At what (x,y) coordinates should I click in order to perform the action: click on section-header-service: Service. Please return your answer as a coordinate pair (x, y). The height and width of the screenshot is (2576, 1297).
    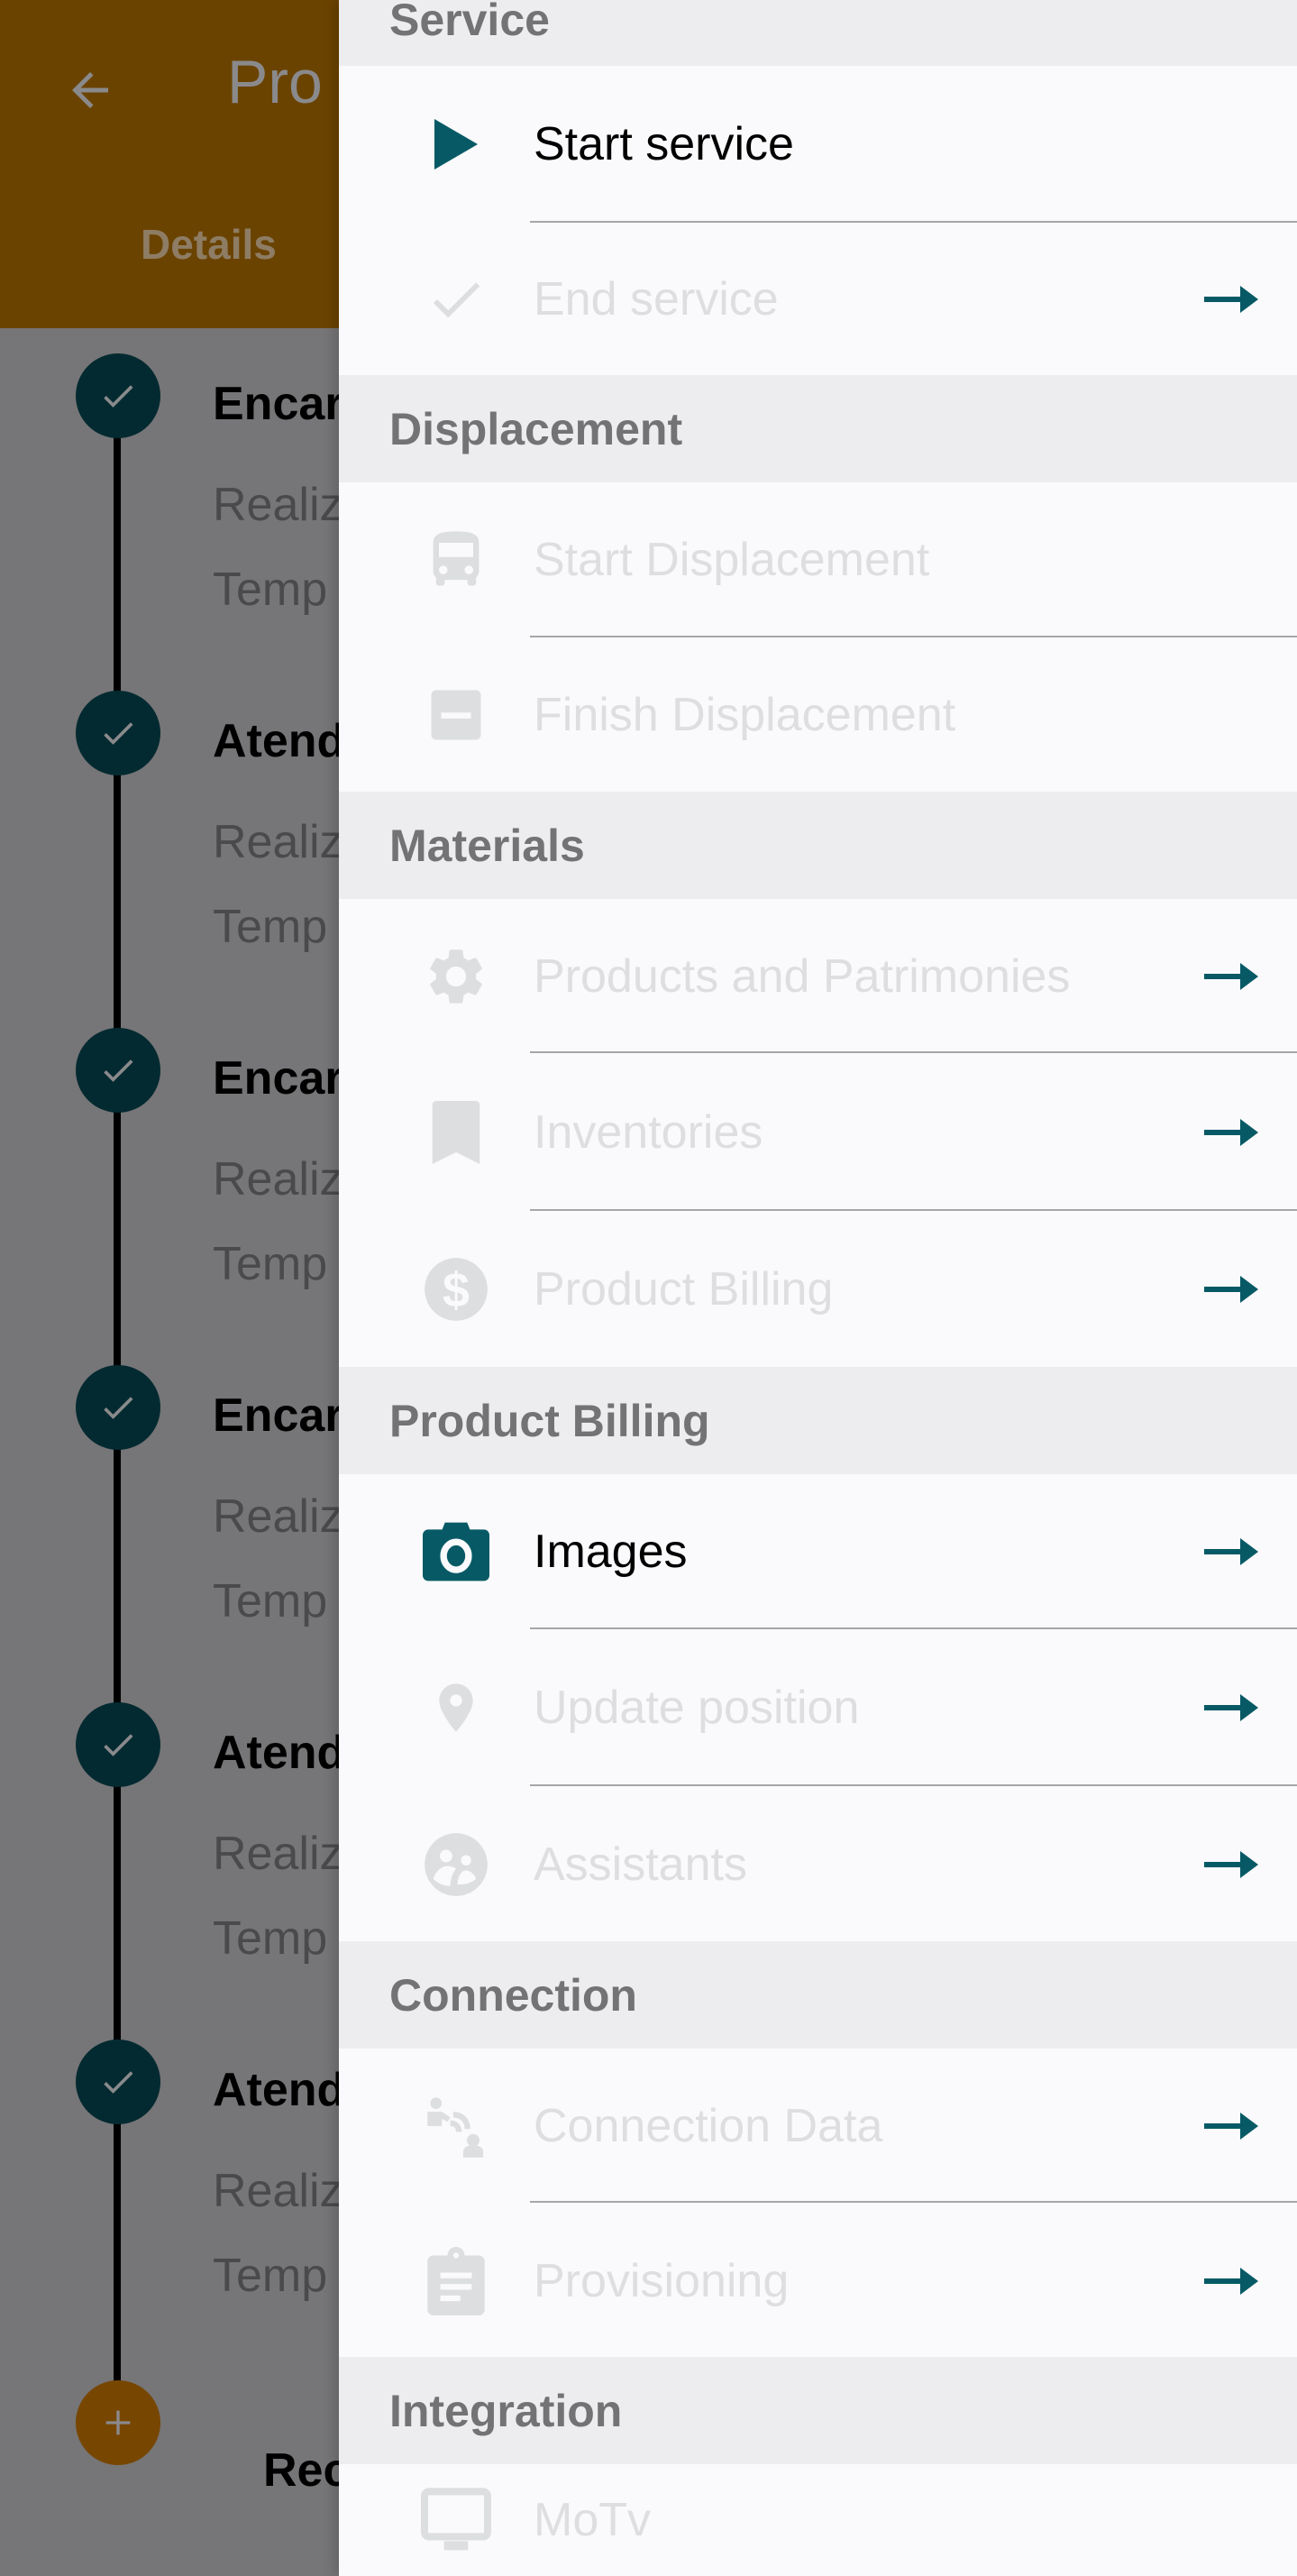
    Looking at the image, I should click on (818, 33).